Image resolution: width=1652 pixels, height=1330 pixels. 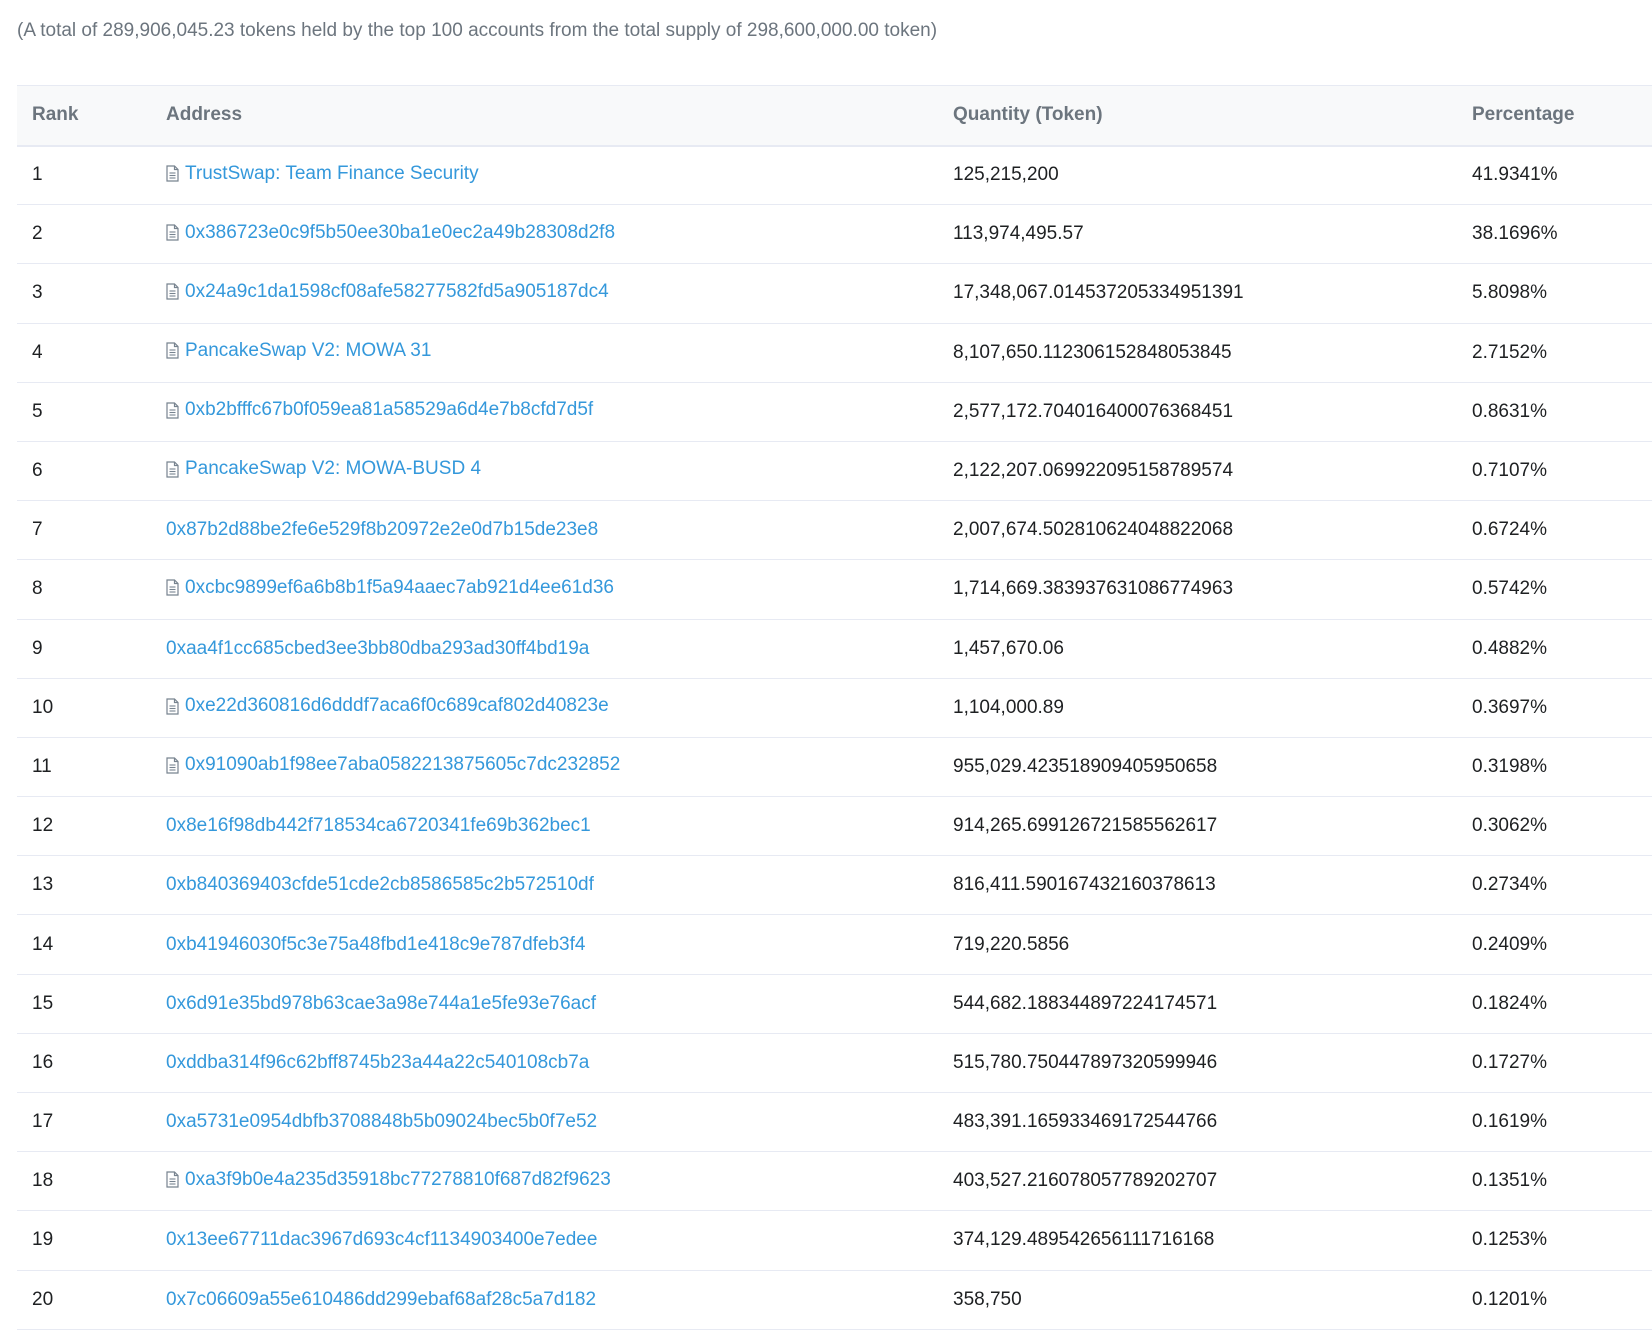 I want to click on rank-cell: 11, so click(x=42, y=766).